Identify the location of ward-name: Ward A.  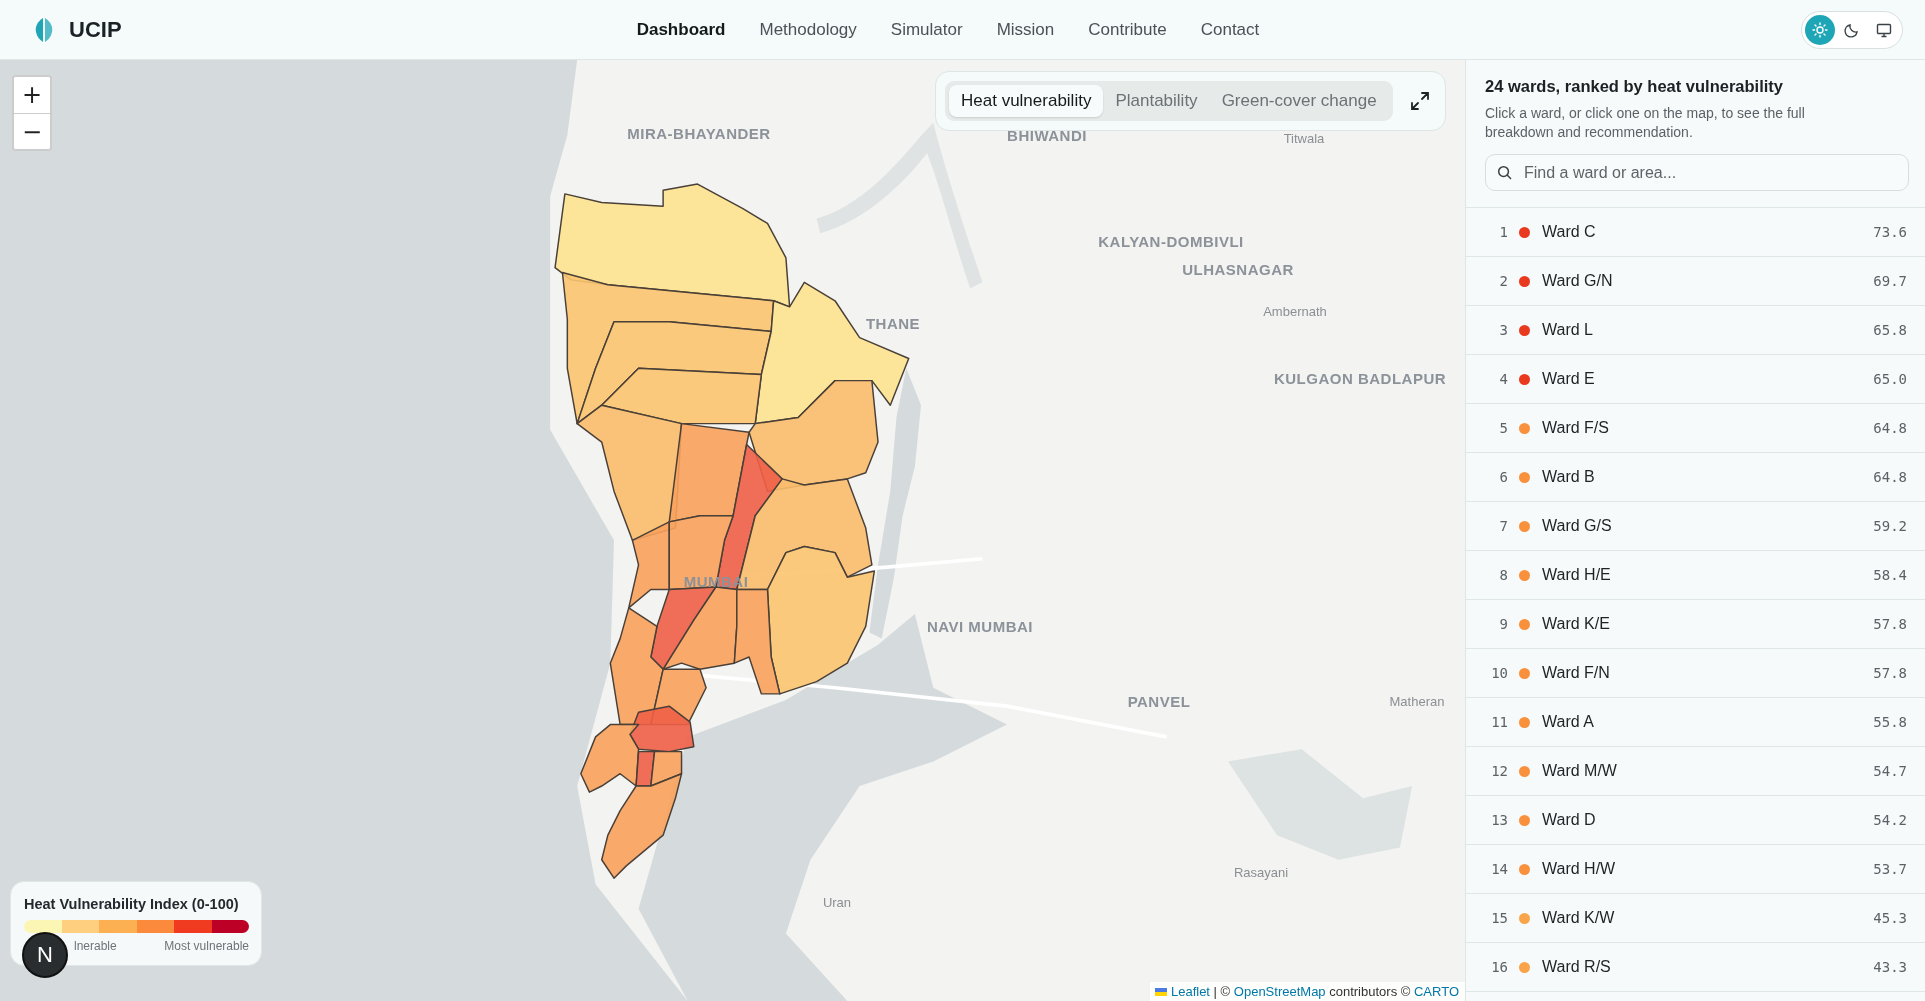
(1568, 722).